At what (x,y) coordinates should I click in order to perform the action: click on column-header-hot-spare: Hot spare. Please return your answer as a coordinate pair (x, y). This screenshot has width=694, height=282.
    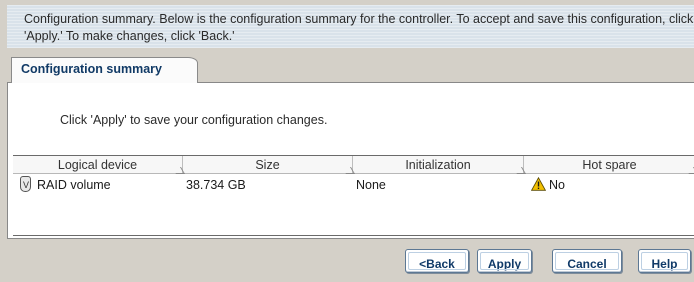
    Looking at the image, I should click on (609, 165).